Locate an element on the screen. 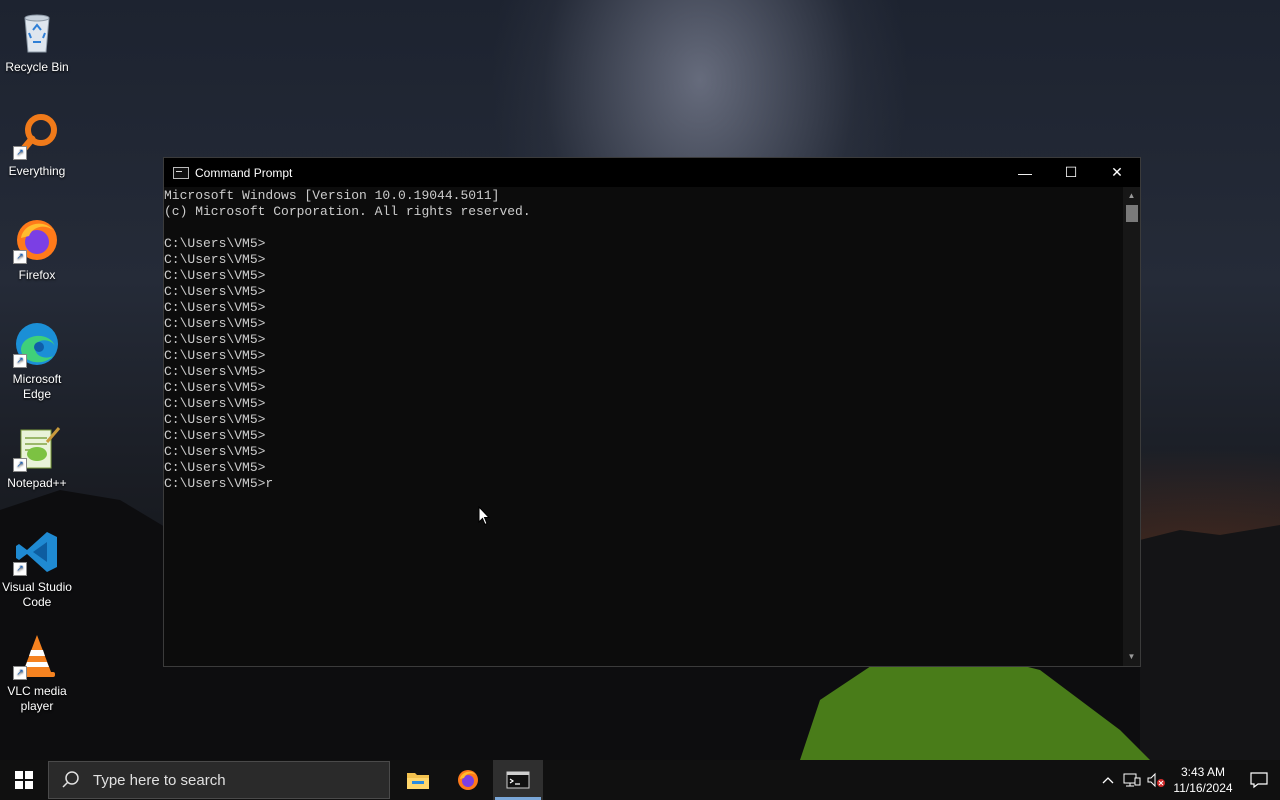 The width and height of the screenshot is (1280, 800). taskbar-file-explorer is located at coordinates (418, 780).